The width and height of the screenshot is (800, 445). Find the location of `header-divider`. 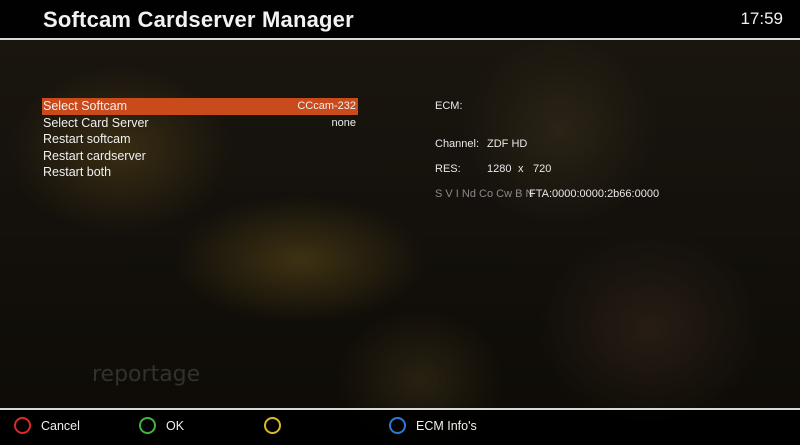

header-divider is located at coordinates (400, 39).